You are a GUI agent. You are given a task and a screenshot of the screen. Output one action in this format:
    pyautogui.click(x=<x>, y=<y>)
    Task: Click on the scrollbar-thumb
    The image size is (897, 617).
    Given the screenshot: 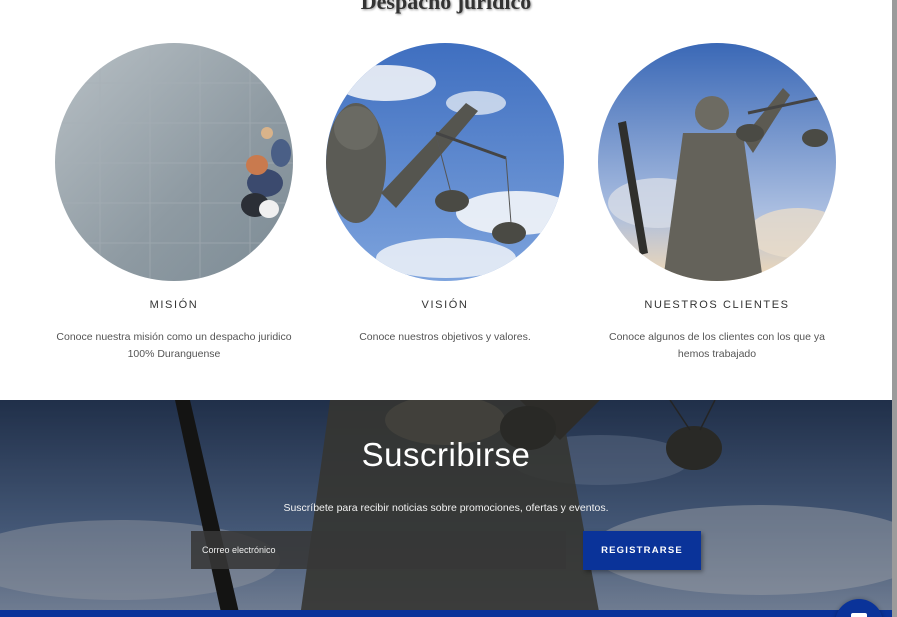 What is the action you would take?
    pyautogui.click(x=894, y=308)
    